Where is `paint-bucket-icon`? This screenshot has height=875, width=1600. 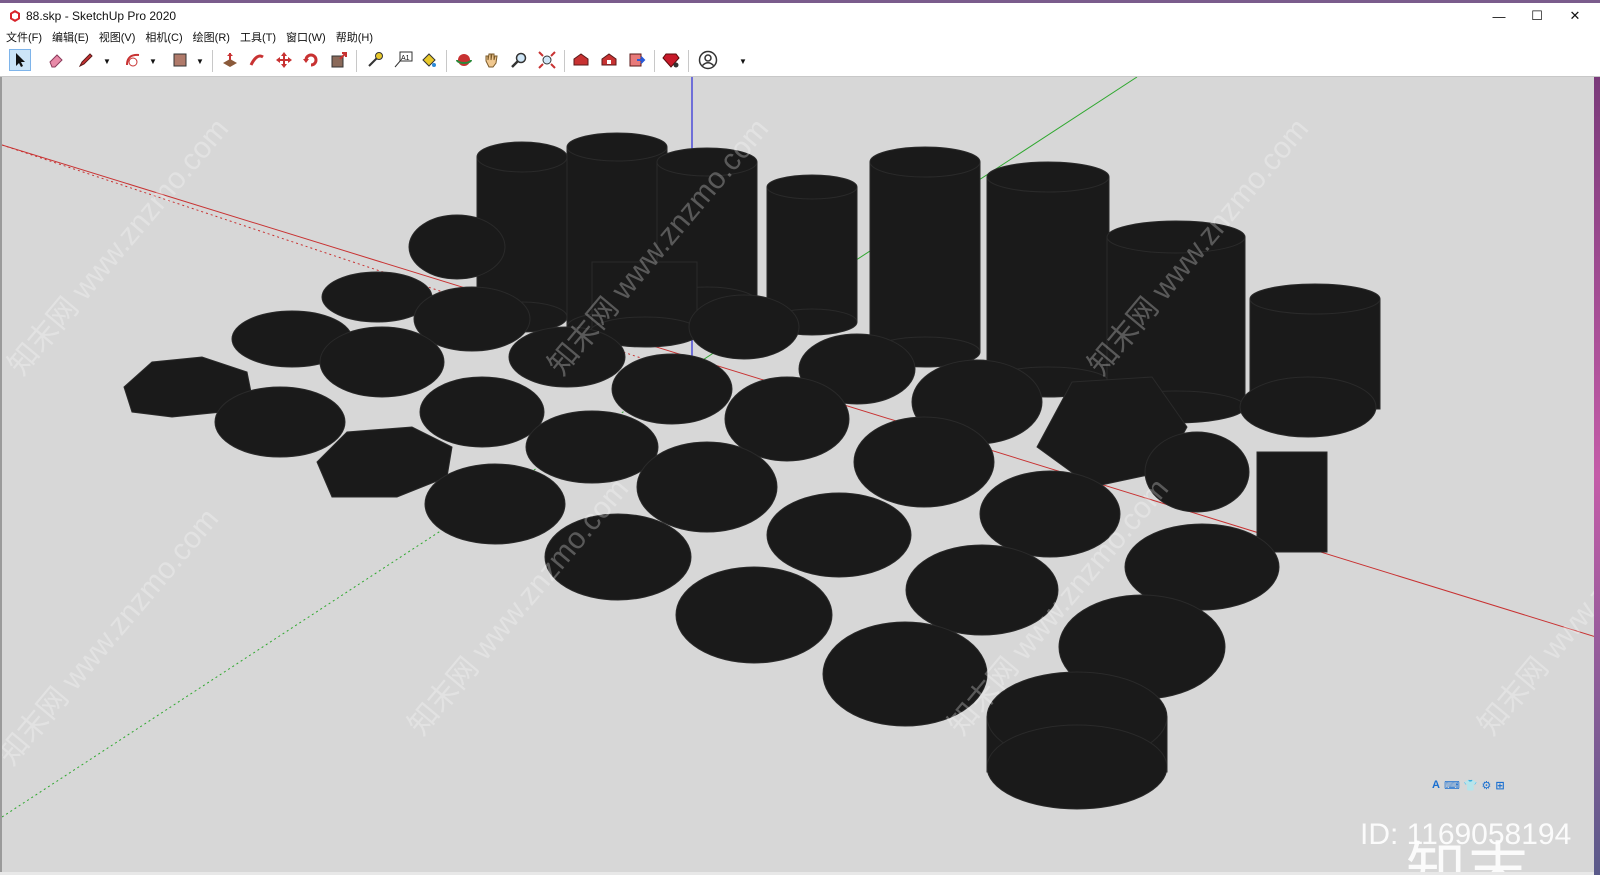 paint-bucket-icon is located at coordinates (429, 60).